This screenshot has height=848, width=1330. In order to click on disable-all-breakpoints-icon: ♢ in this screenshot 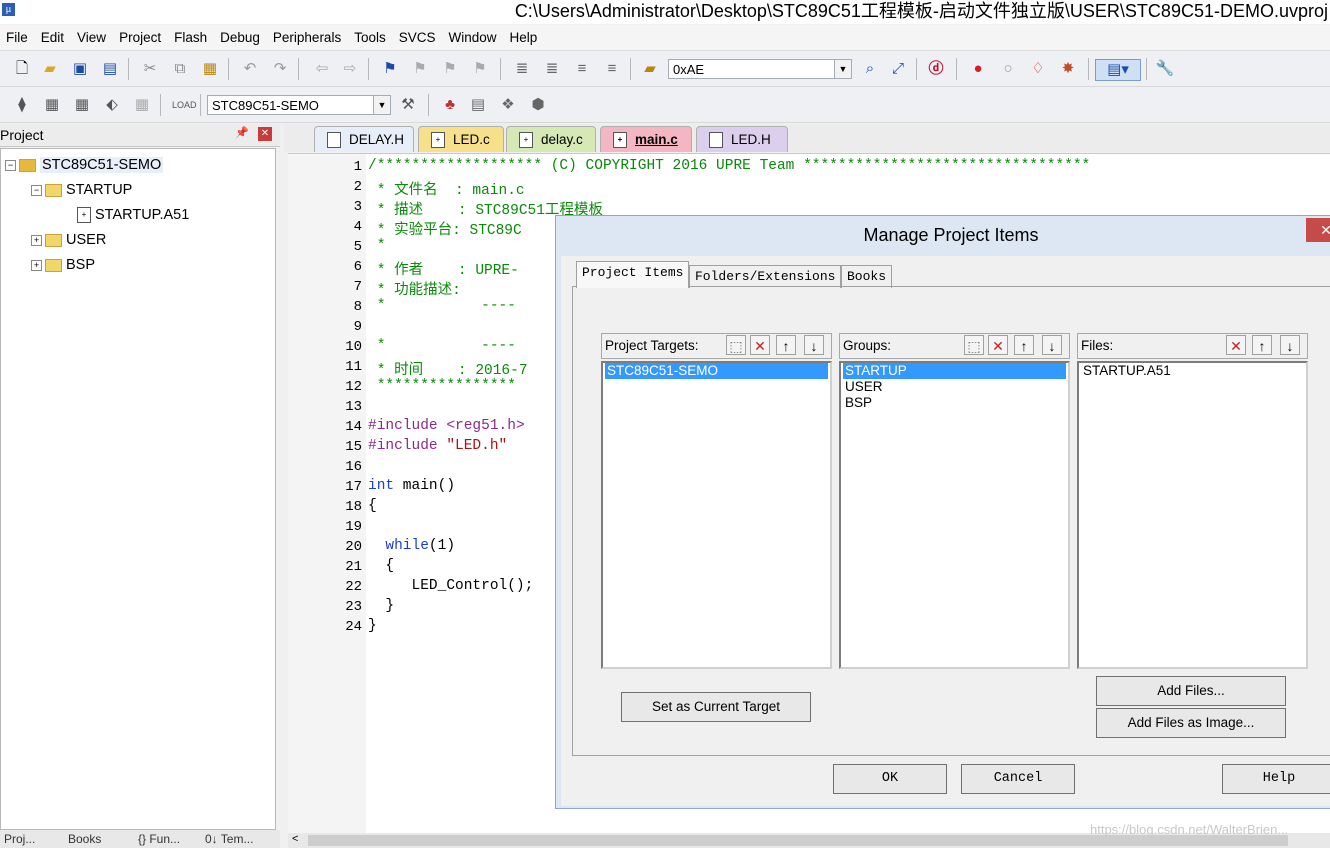, I will do `click(1038, 69)`.